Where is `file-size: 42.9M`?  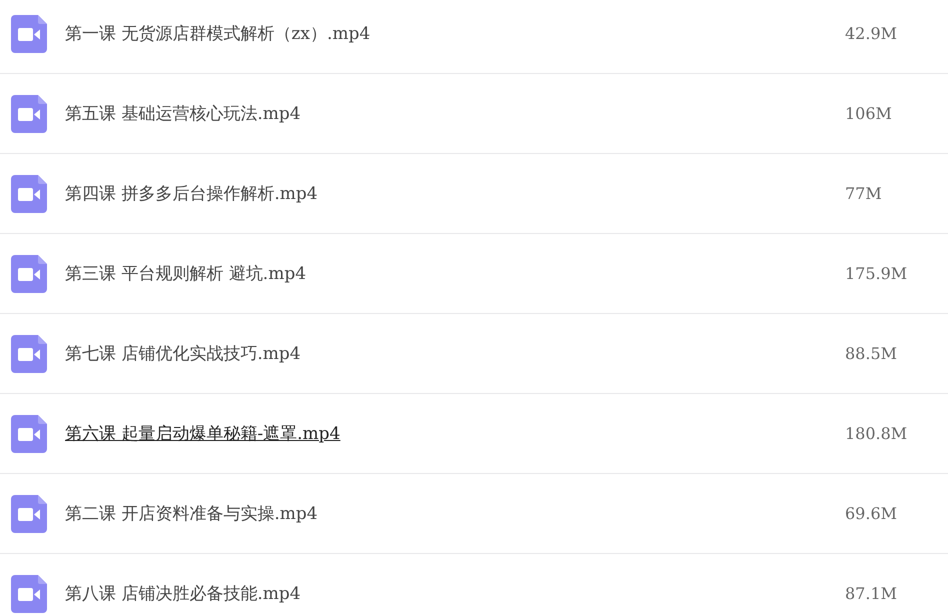
file-size: 42.9M is located at coordinates (871, 33).